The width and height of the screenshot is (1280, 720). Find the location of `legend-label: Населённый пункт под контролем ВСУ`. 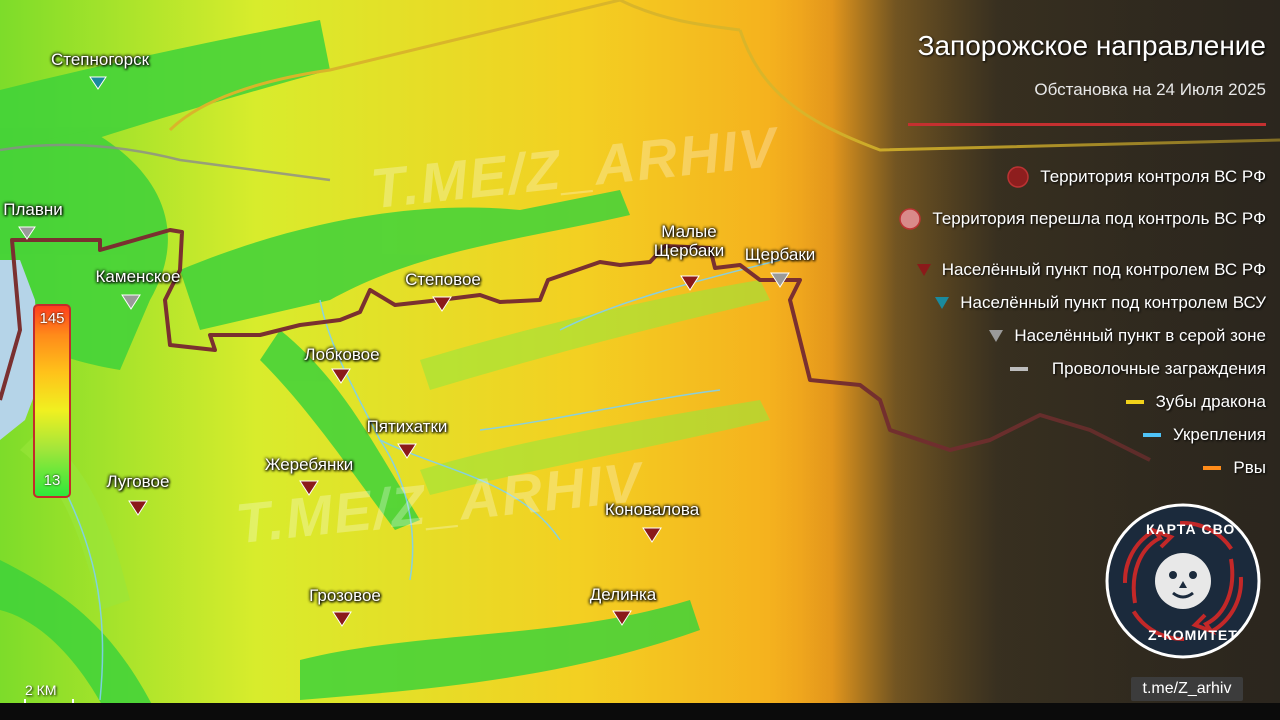

legend-label: Населённый пункт под контролем ВСУ is located at coordinates (1113, 302).